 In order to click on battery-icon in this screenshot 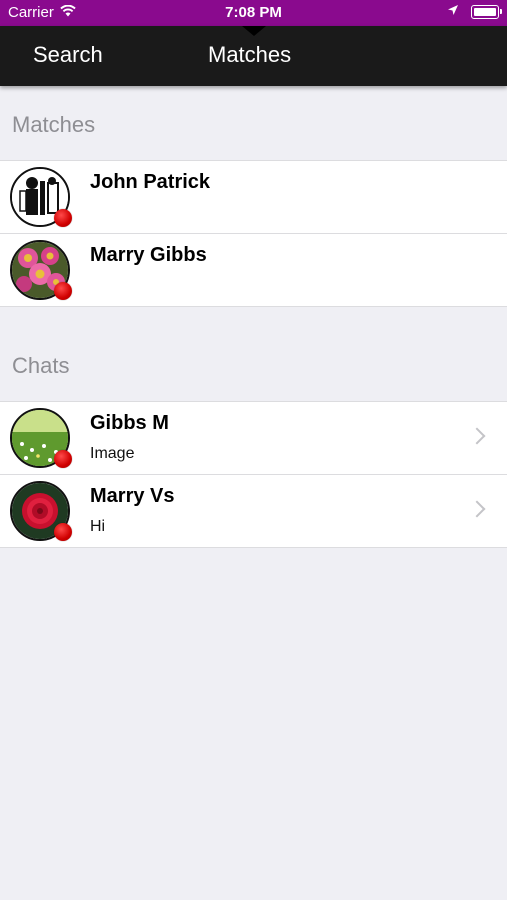, I will do `click(486, 11)`.